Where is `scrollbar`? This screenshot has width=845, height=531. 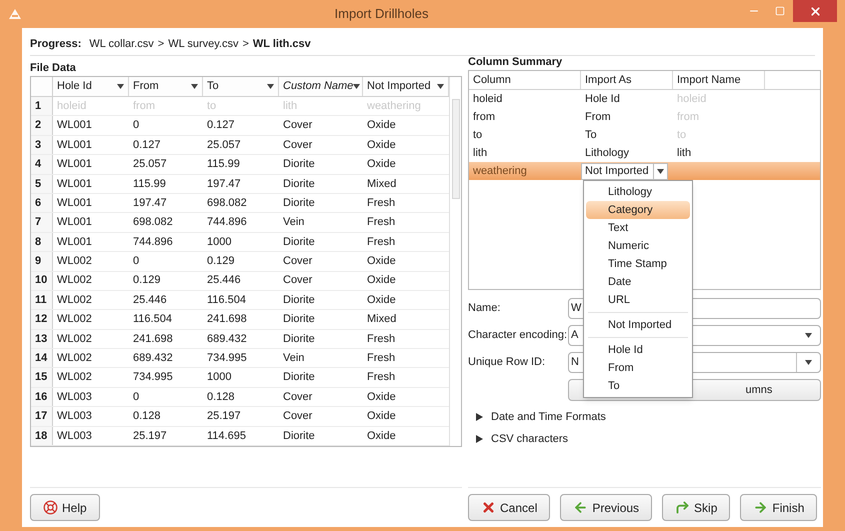 scrollbar is located at coordinates (455, 261).